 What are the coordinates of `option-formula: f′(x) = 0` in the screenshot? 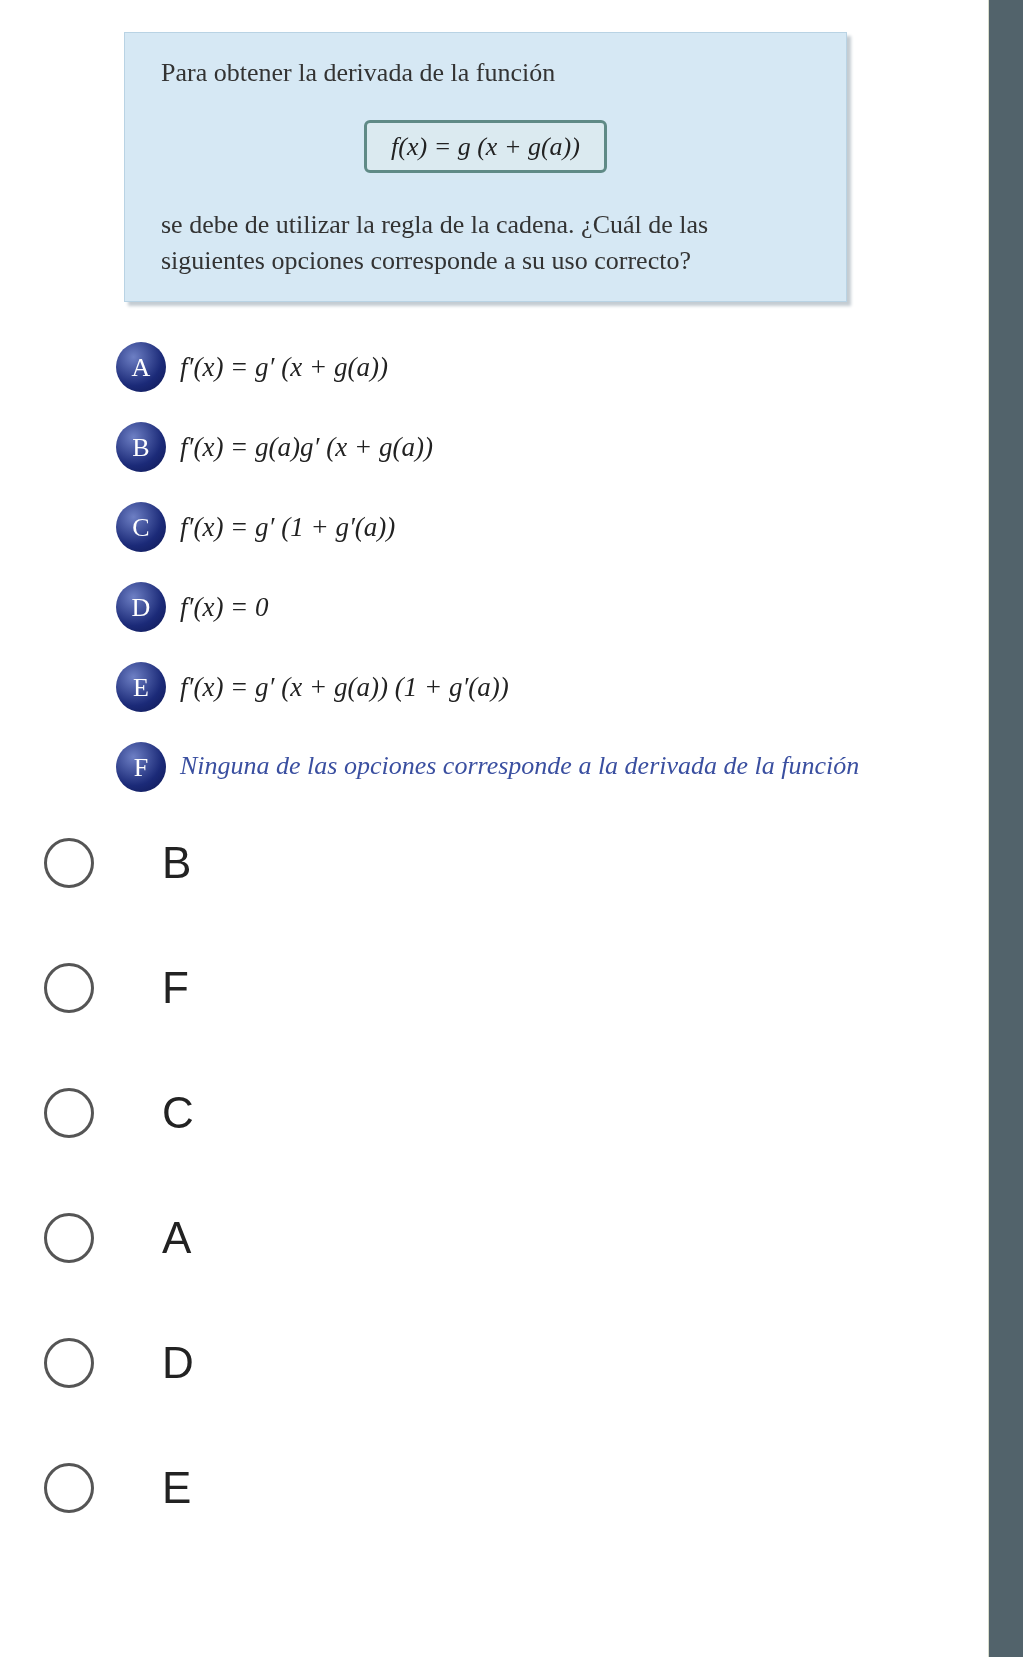 It's located at (224, 607).